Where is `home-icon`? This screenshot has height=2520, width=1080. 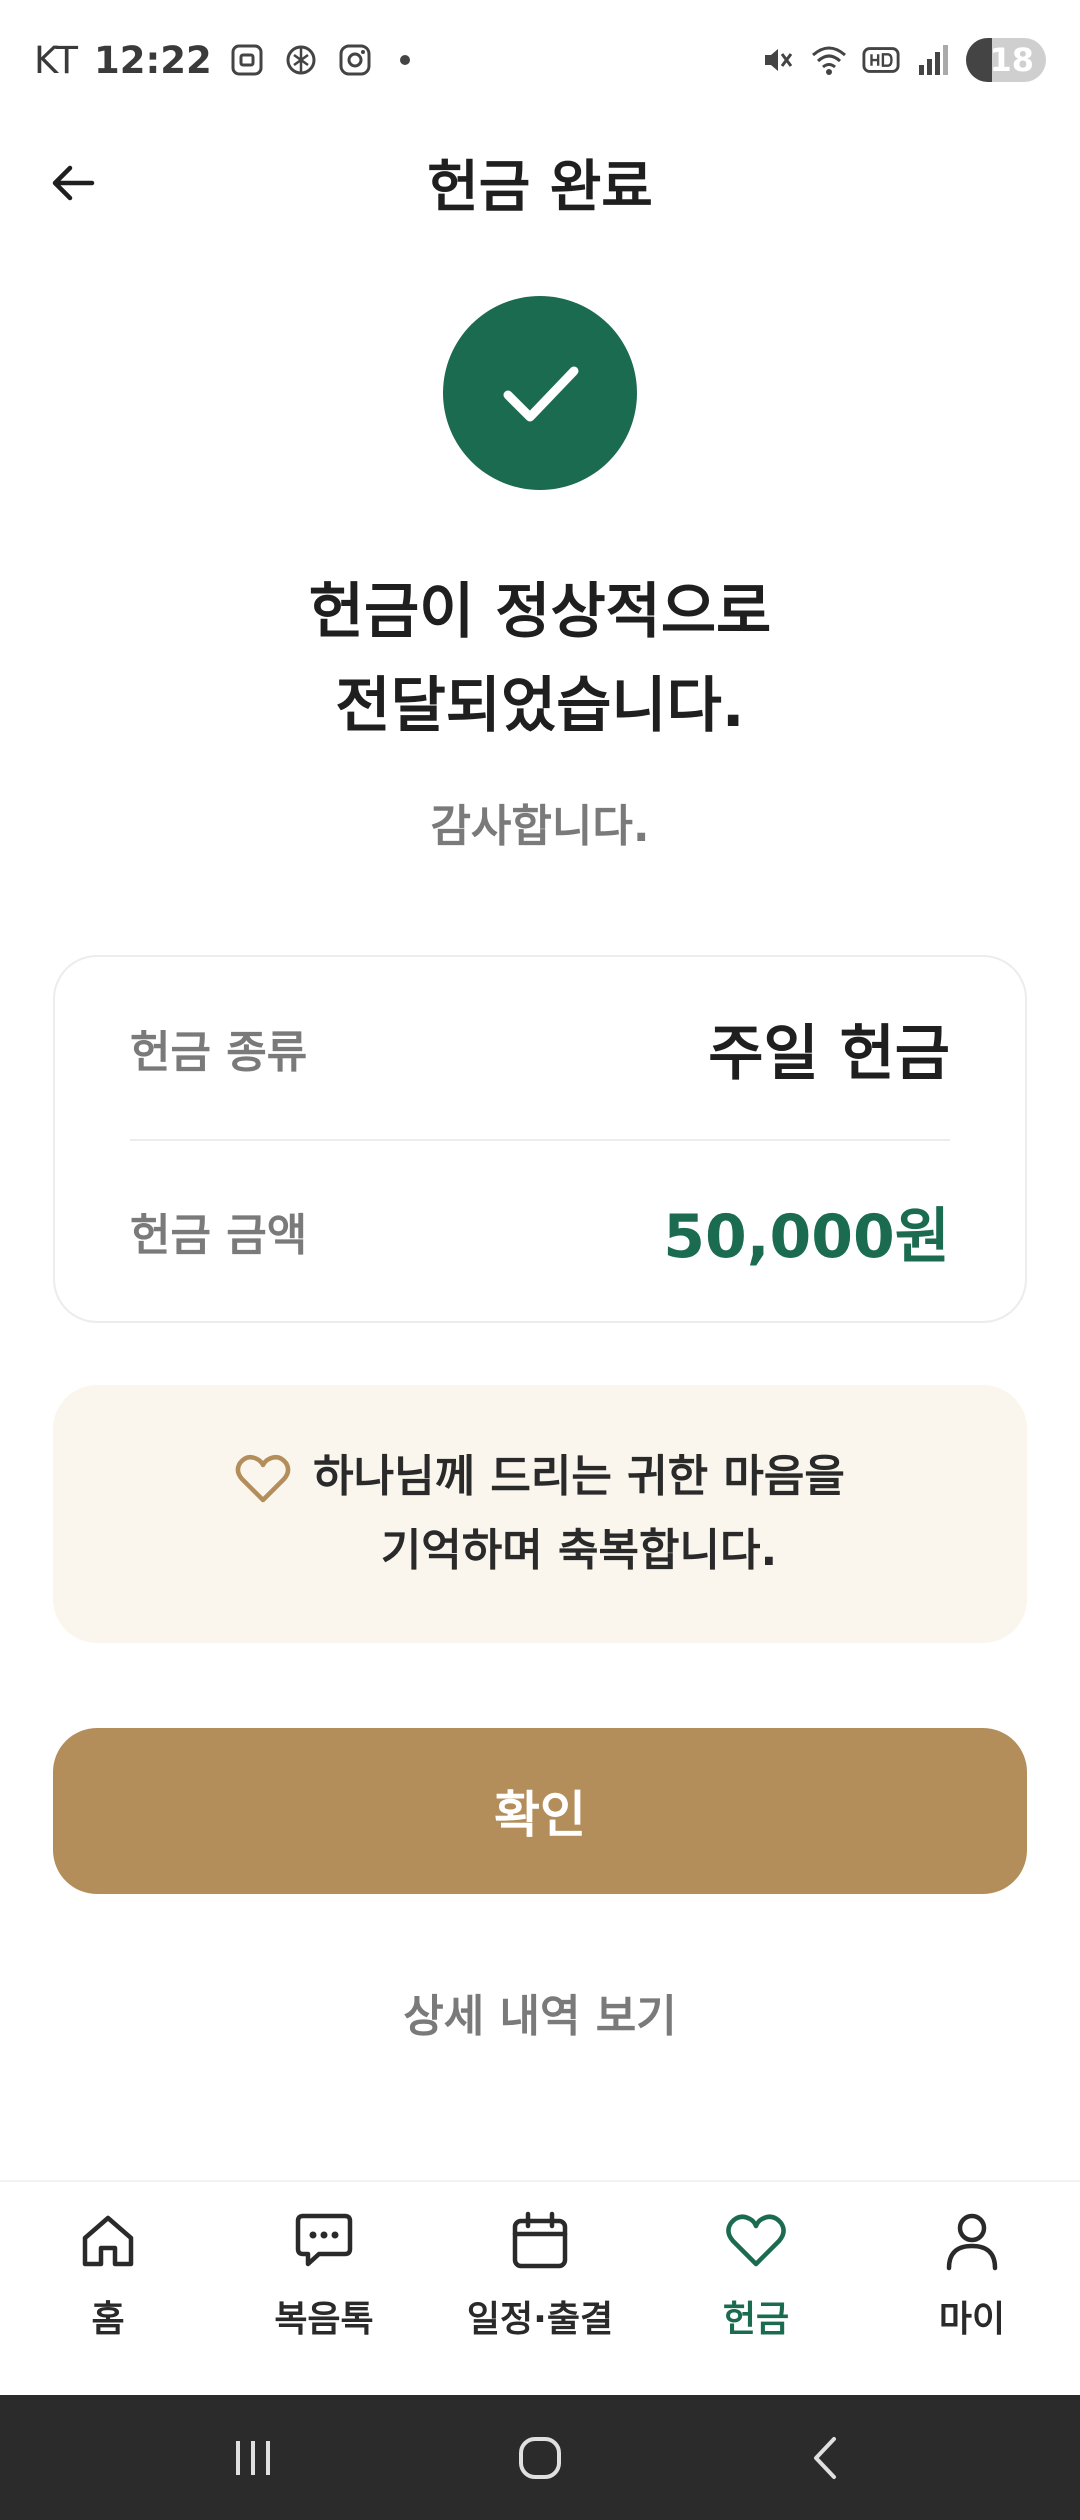
home-icon is located at coordinates (108, 2241).